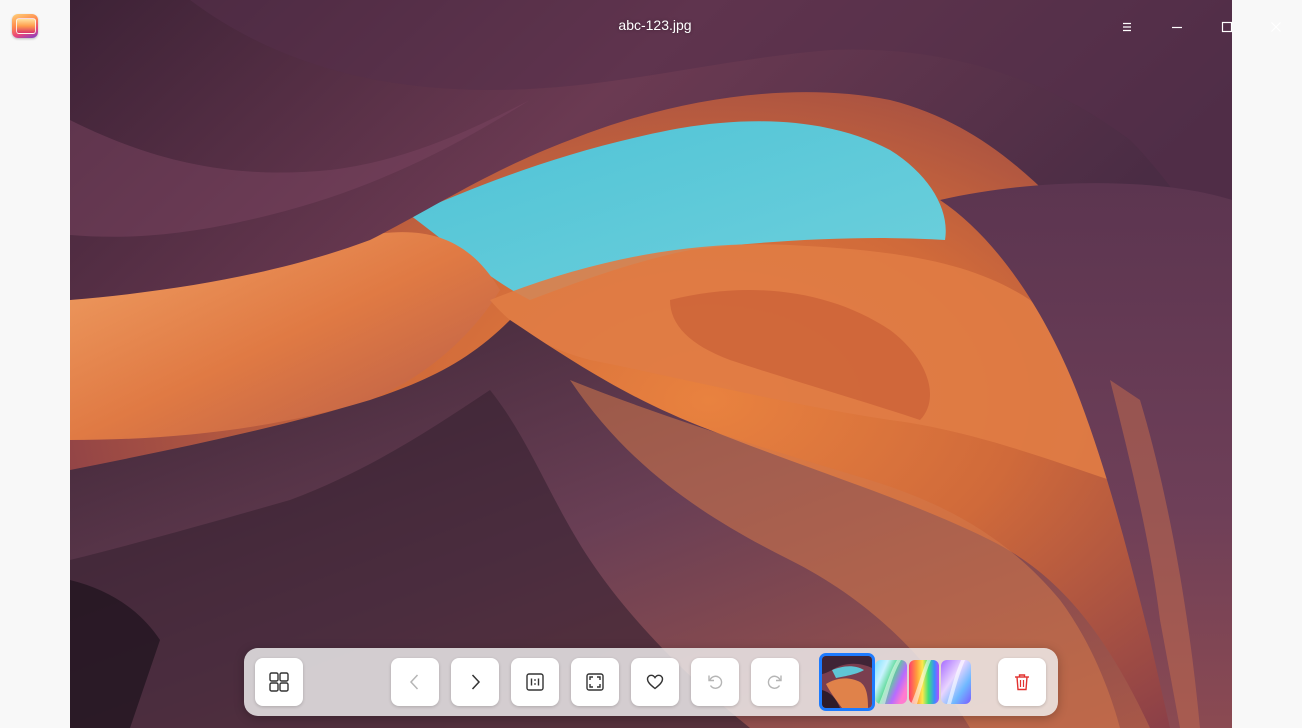  I want to click on original-size-button, so click(535, 682).